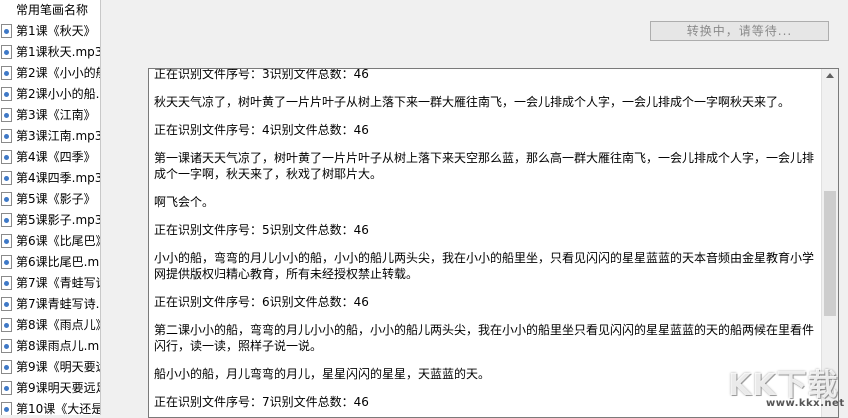 The image size is (848, 418). What do you see at coordinates (56, 31) in the screenshot?
I see `list-item-label: 第1课《秋天》` at bounding box center [56, 31].